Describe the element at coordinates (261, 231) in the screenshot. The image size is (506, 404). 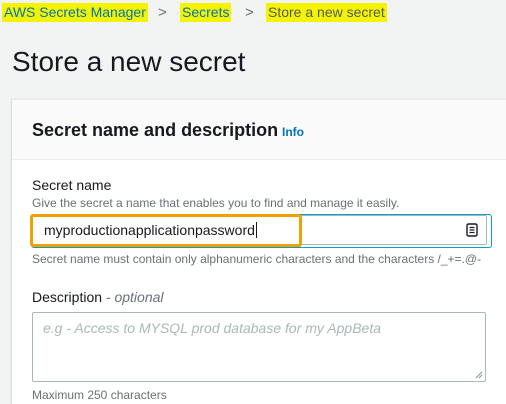
I see `secret-name-input: myproductionapplicationpassword` at that location.